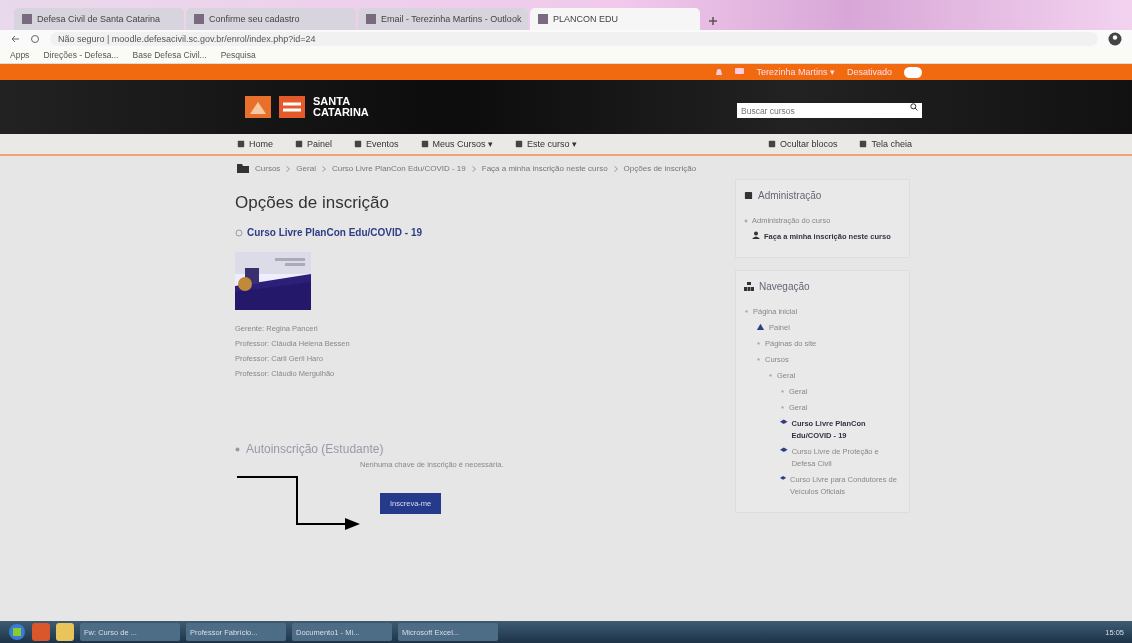 The width and height of the screenshot is (1132, 643). Describe the element at coordinates (315, 449) in the screenshot. I see `section-heading: Autoinscrição (Estudante)` at that location.